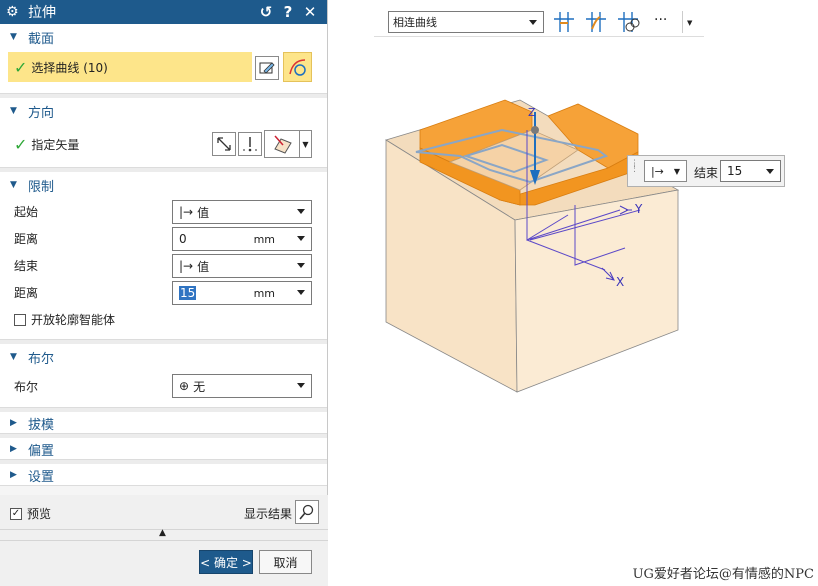  Describe the element at coordinates (282, 144) in the screenshot. I see `inferred-vector-button` at that location.